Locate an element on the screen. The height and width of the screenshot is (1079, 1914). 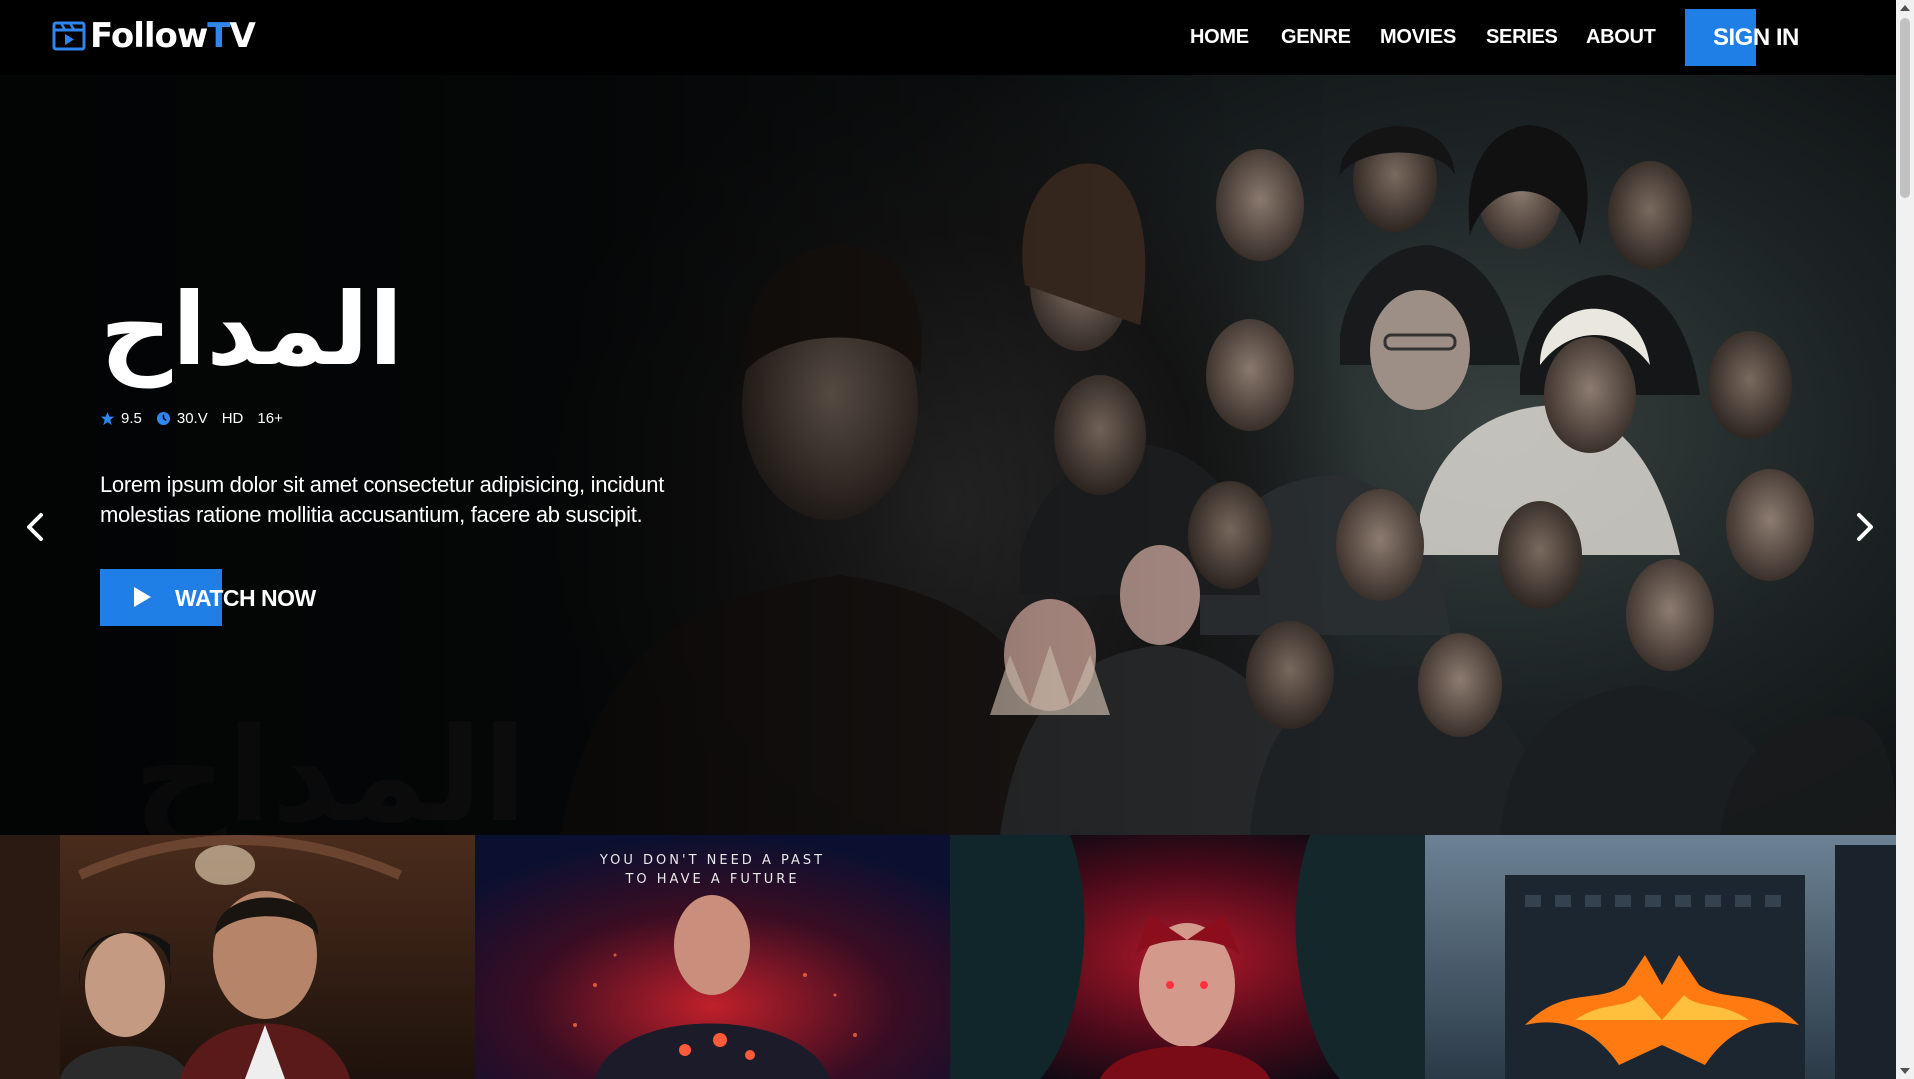
nav-home: HOME is located at coordinates (1219, 37).